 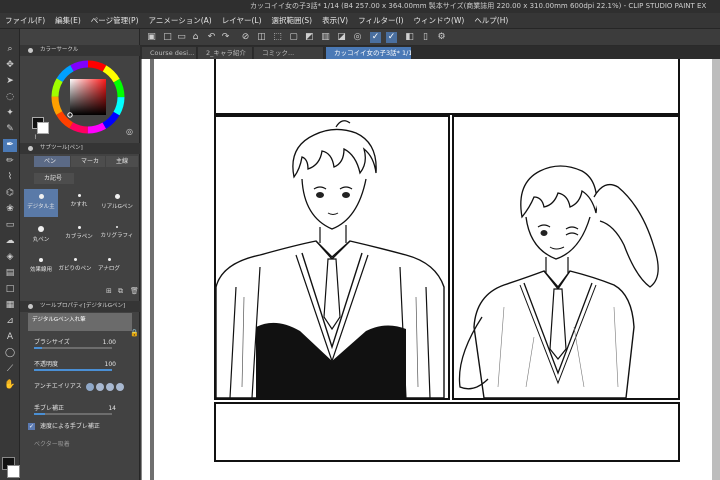 What do you see at coordinates (54, 178) in the screenshot?
I see `subtab-group: カ記号` at bounding box center [54, 178].